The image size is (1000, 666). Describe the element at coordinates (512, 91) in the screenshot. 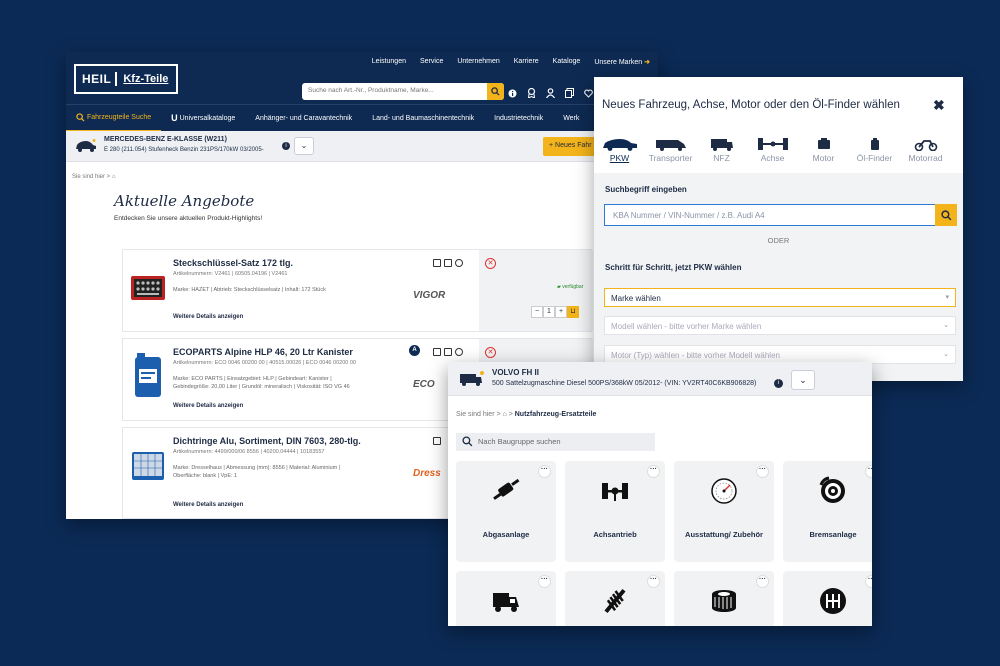

I see `info-icon` at that location.